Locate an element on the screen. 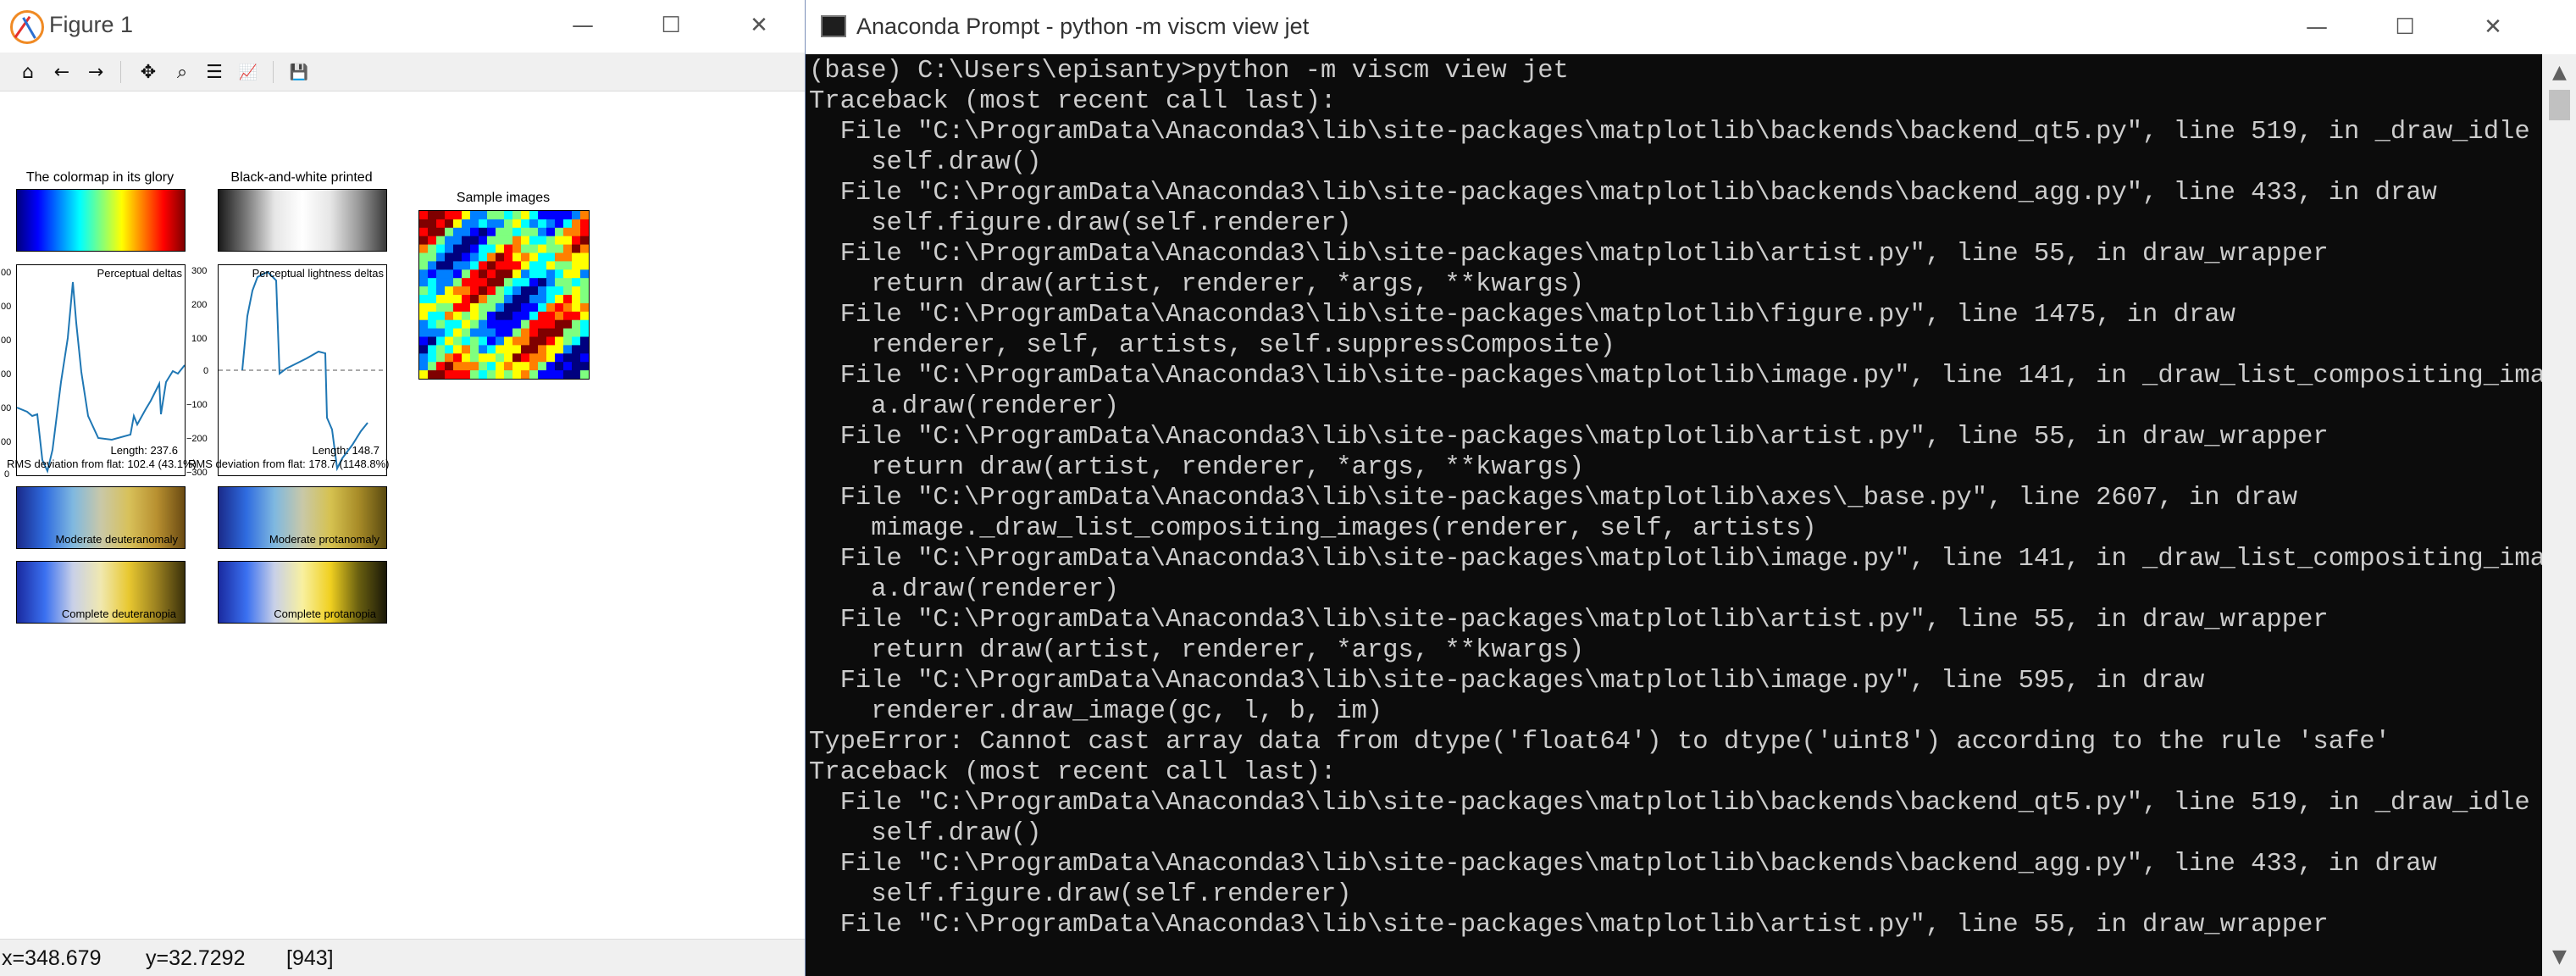 The width and height of the screenshot is (2576, 976). glory-panel-title: The colormap in its glory is located at coordinates (100, 177).